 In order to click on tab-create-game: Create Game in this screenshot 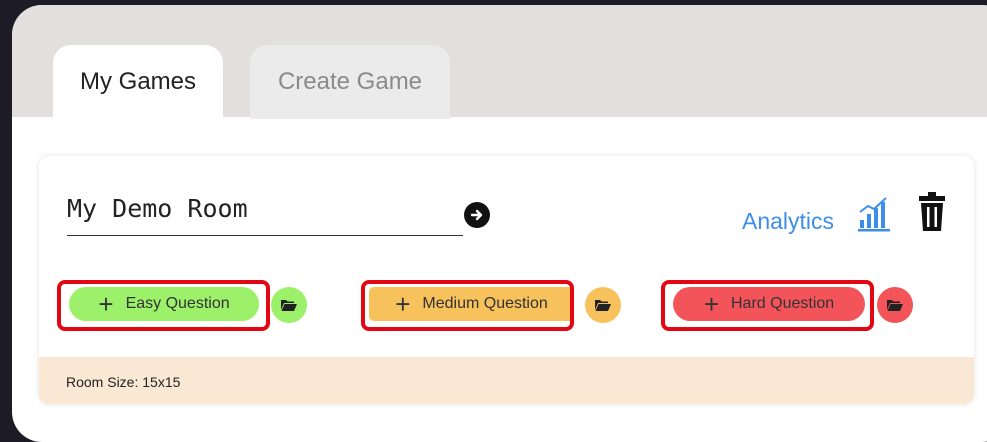, I will do `click(350, 82)`.